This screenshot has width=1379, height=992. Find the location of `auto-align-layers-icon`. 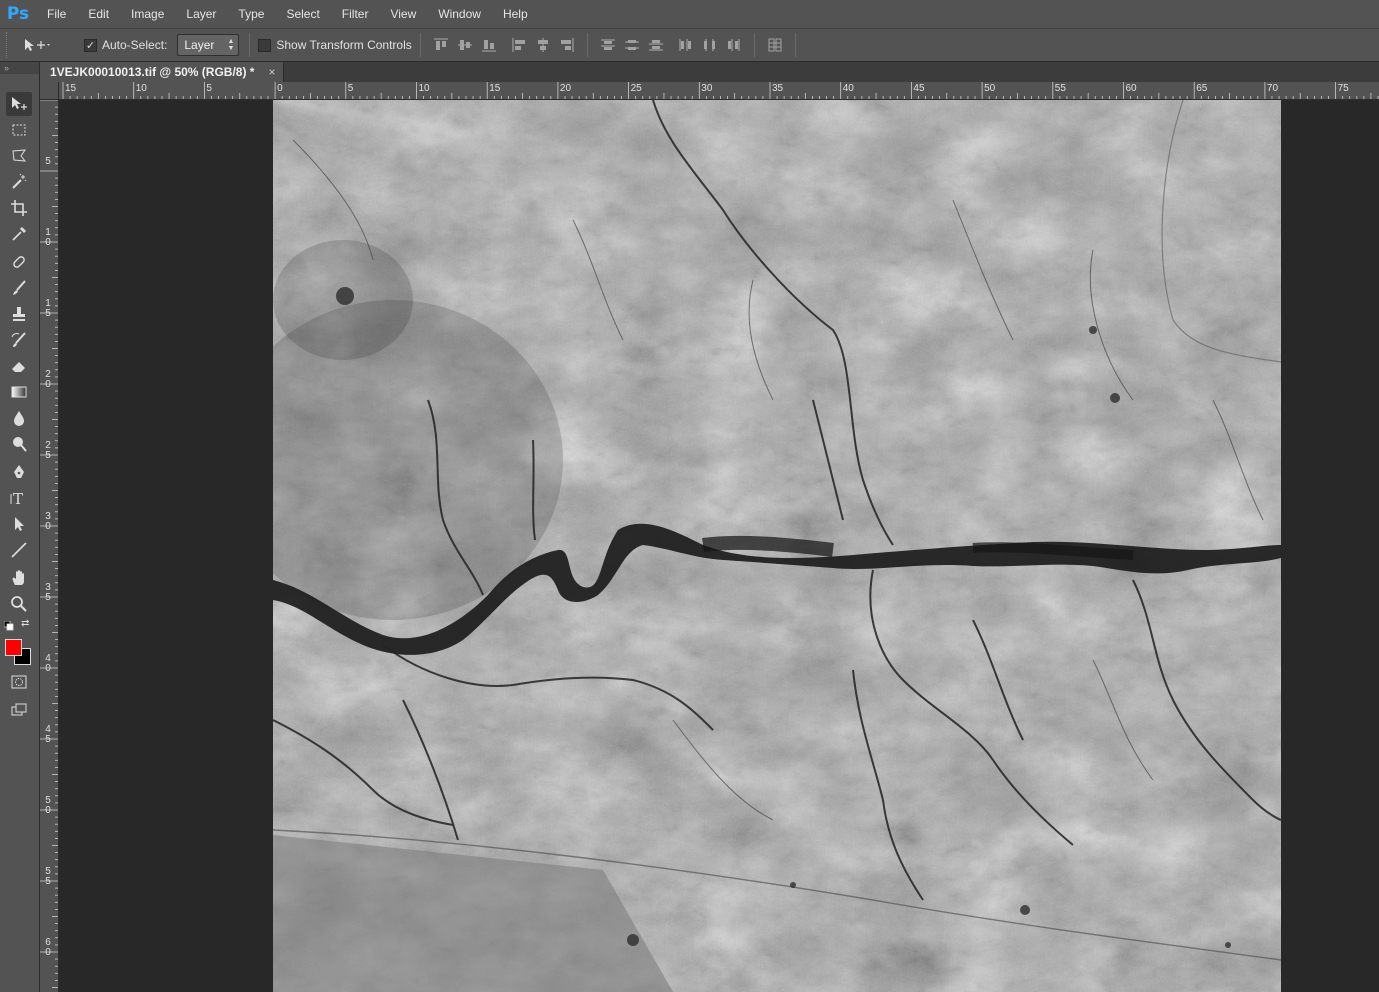

auto-align-layers-icon is located at coordinates (775, 45).